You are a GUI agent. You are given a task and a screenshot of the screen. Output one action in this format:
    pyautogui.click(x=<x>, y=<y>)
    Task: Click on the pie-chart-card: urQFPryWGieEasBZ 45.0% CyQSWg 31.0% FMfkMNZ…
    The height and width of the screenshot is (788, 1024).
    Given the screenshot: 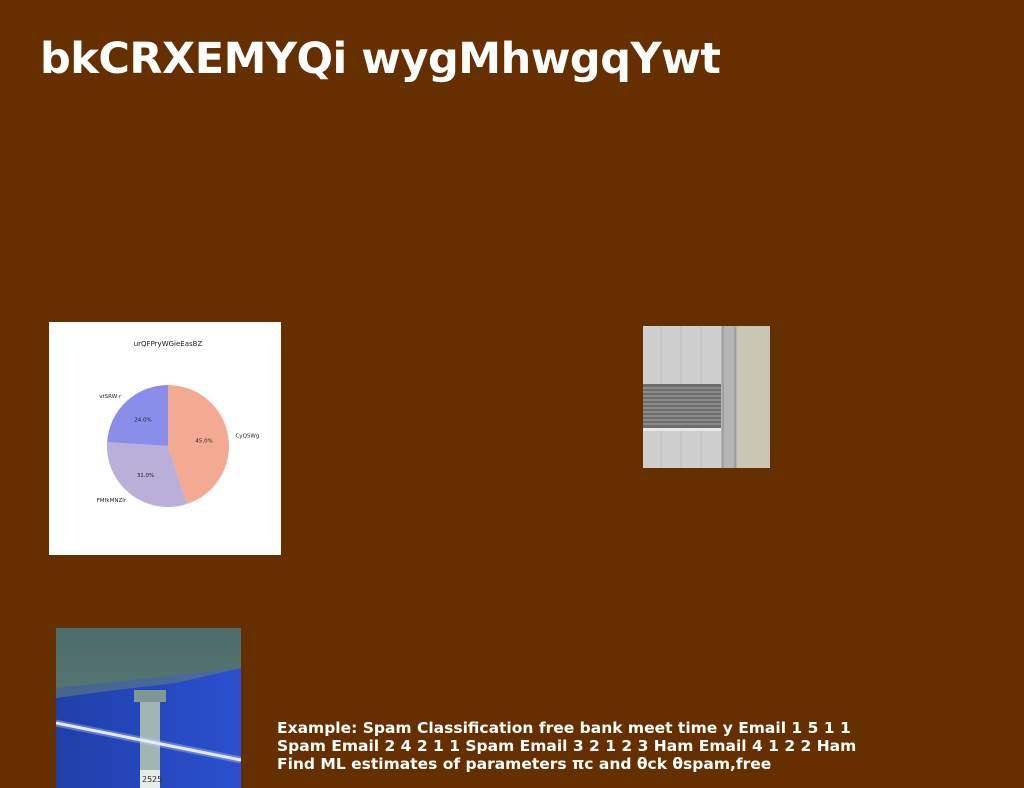 What is the action you would take?
    pyautogui.click(x=165, y=438)
    